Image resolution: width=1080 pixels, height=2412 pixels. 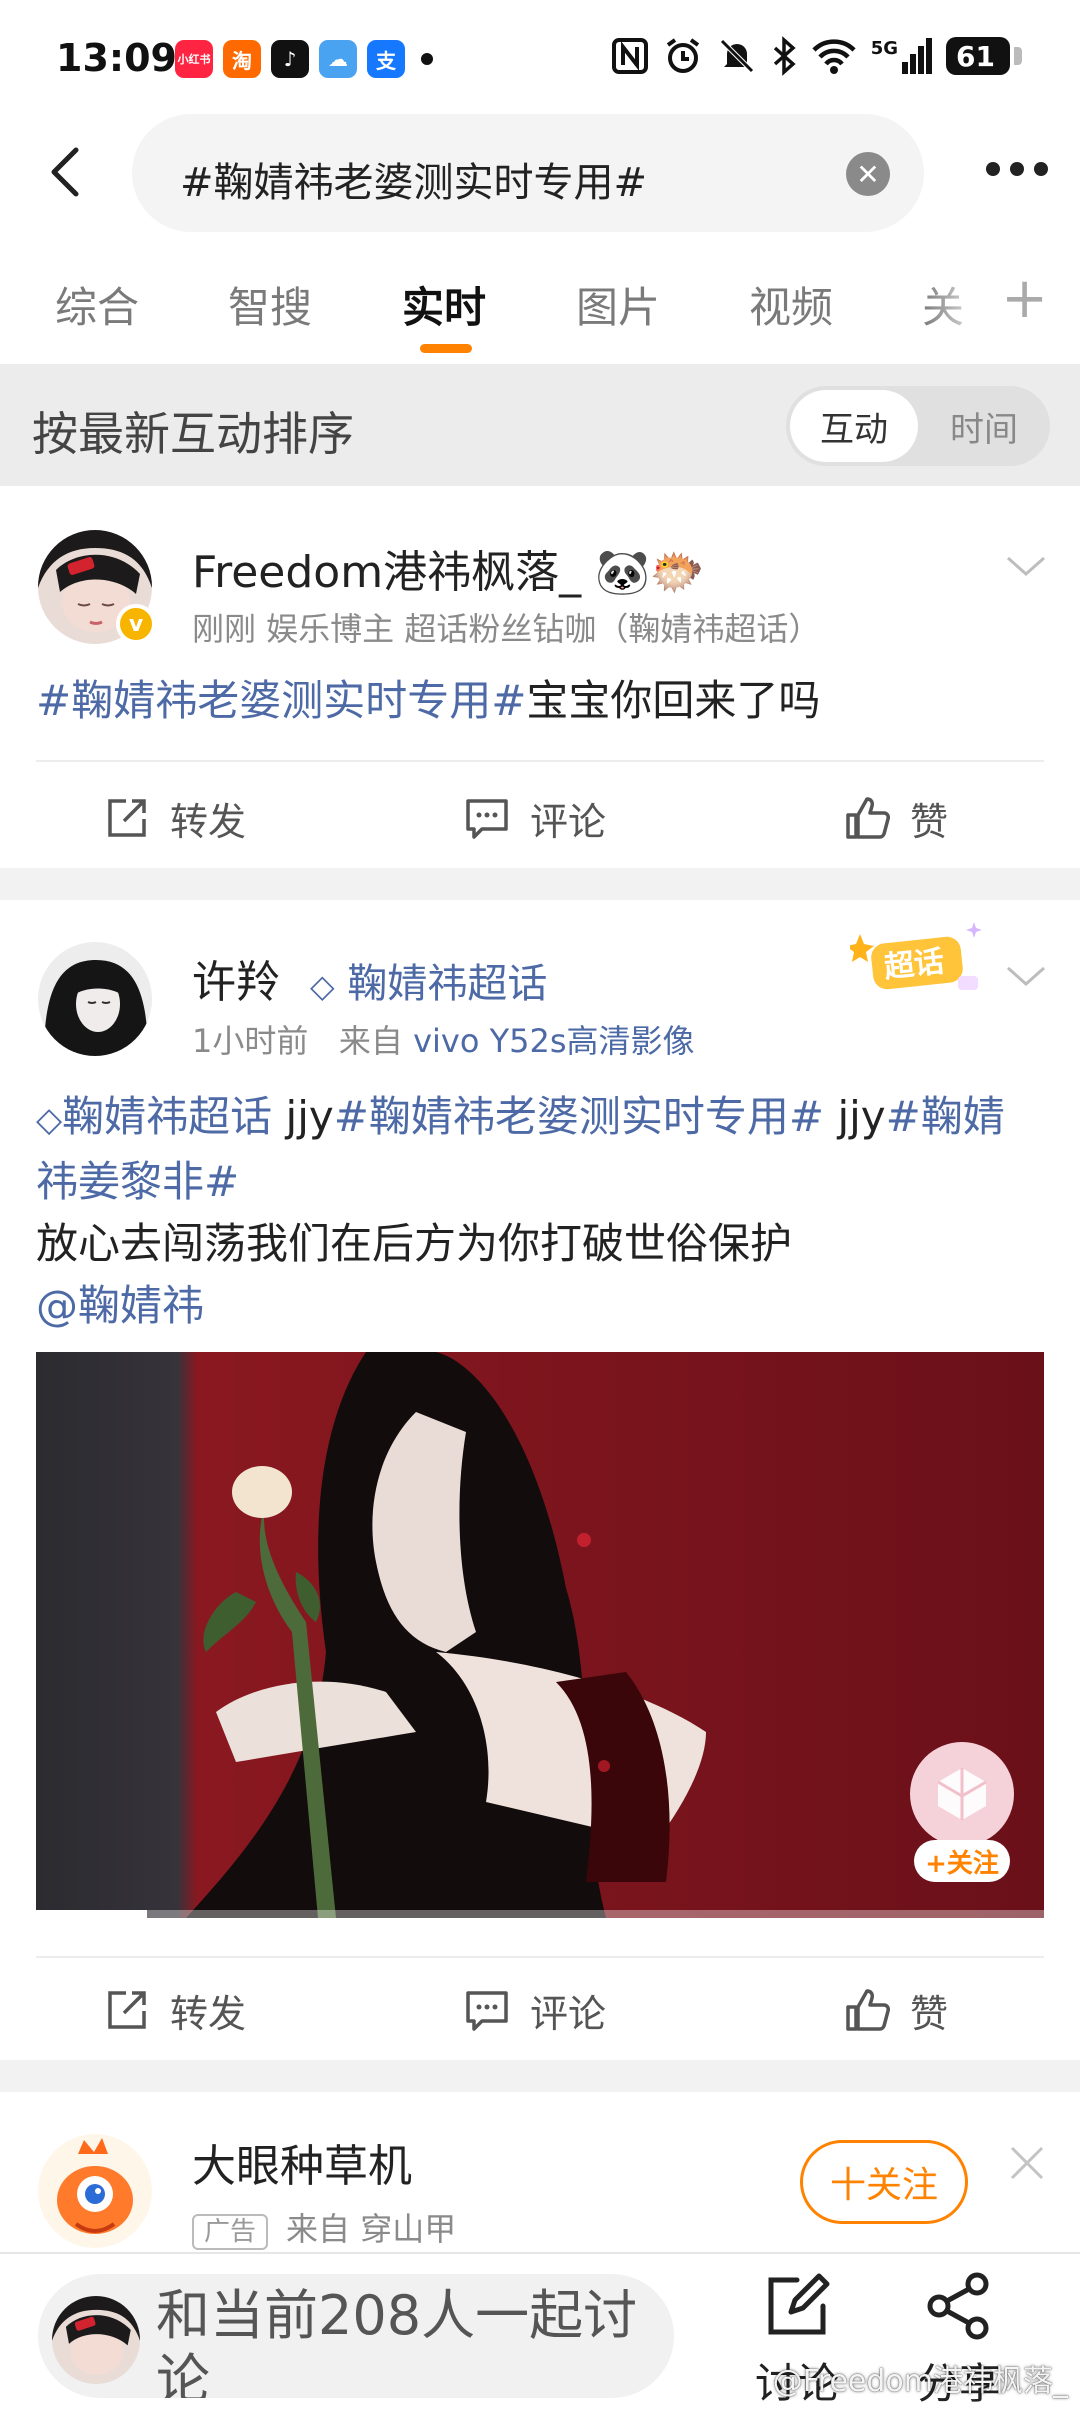 I want to click on weather-icon: ☁, so click(x=338, y=59).